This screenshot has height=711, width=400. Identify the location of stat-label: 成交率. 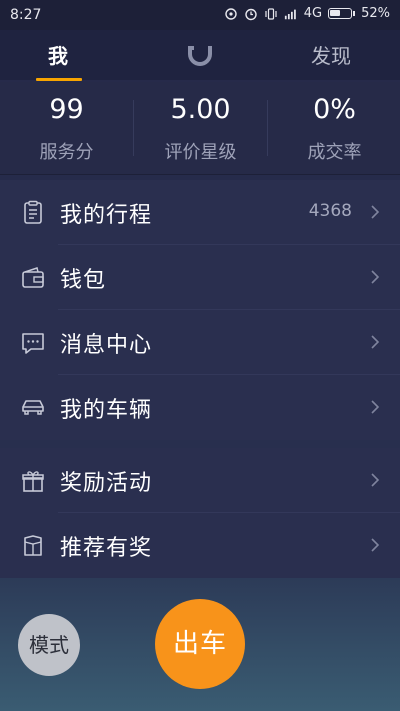
(334, 152).